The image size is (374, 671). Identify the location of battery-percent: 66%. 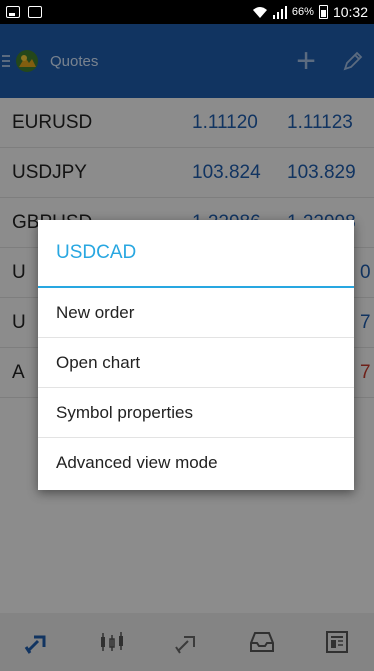
(302, 12).